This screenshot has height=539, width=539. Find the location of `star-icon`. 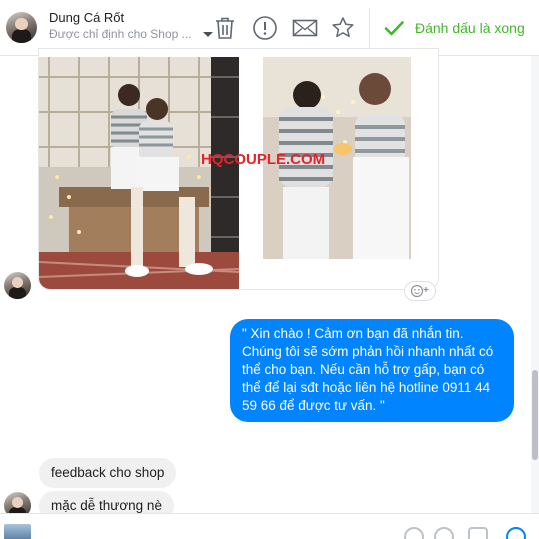

star-icon is located at coordinates (343, 28).